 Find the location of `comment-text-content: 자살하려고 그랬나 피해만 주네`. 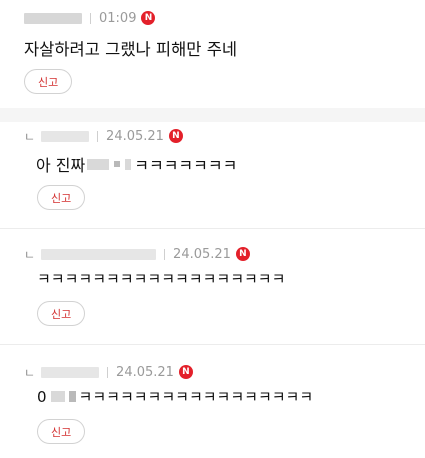

comment-text-content: 자살하려고 그랬나 피해만 주네 is located at coordinates (131, 49).